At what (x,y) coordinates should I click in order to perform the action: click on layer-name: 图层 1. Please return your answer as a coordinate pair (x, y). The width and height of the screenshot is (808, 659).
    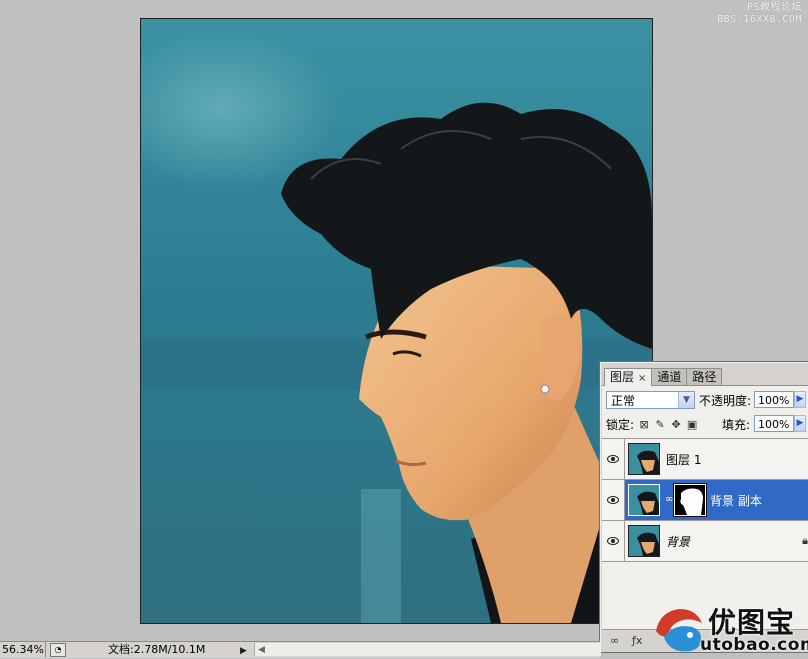
    Looking at the image, I should click on (684, 460).